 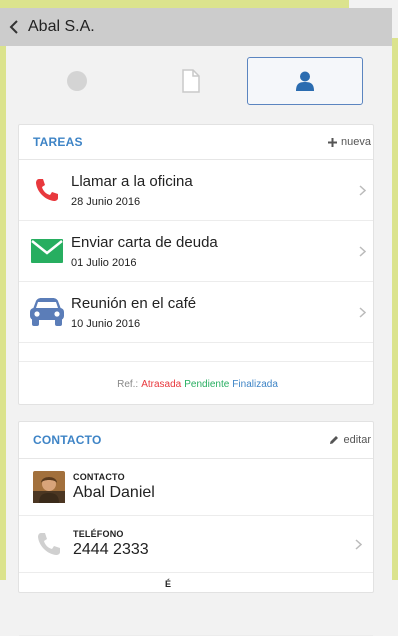 I want to click on tab-bar, so click(x=192, y=81).